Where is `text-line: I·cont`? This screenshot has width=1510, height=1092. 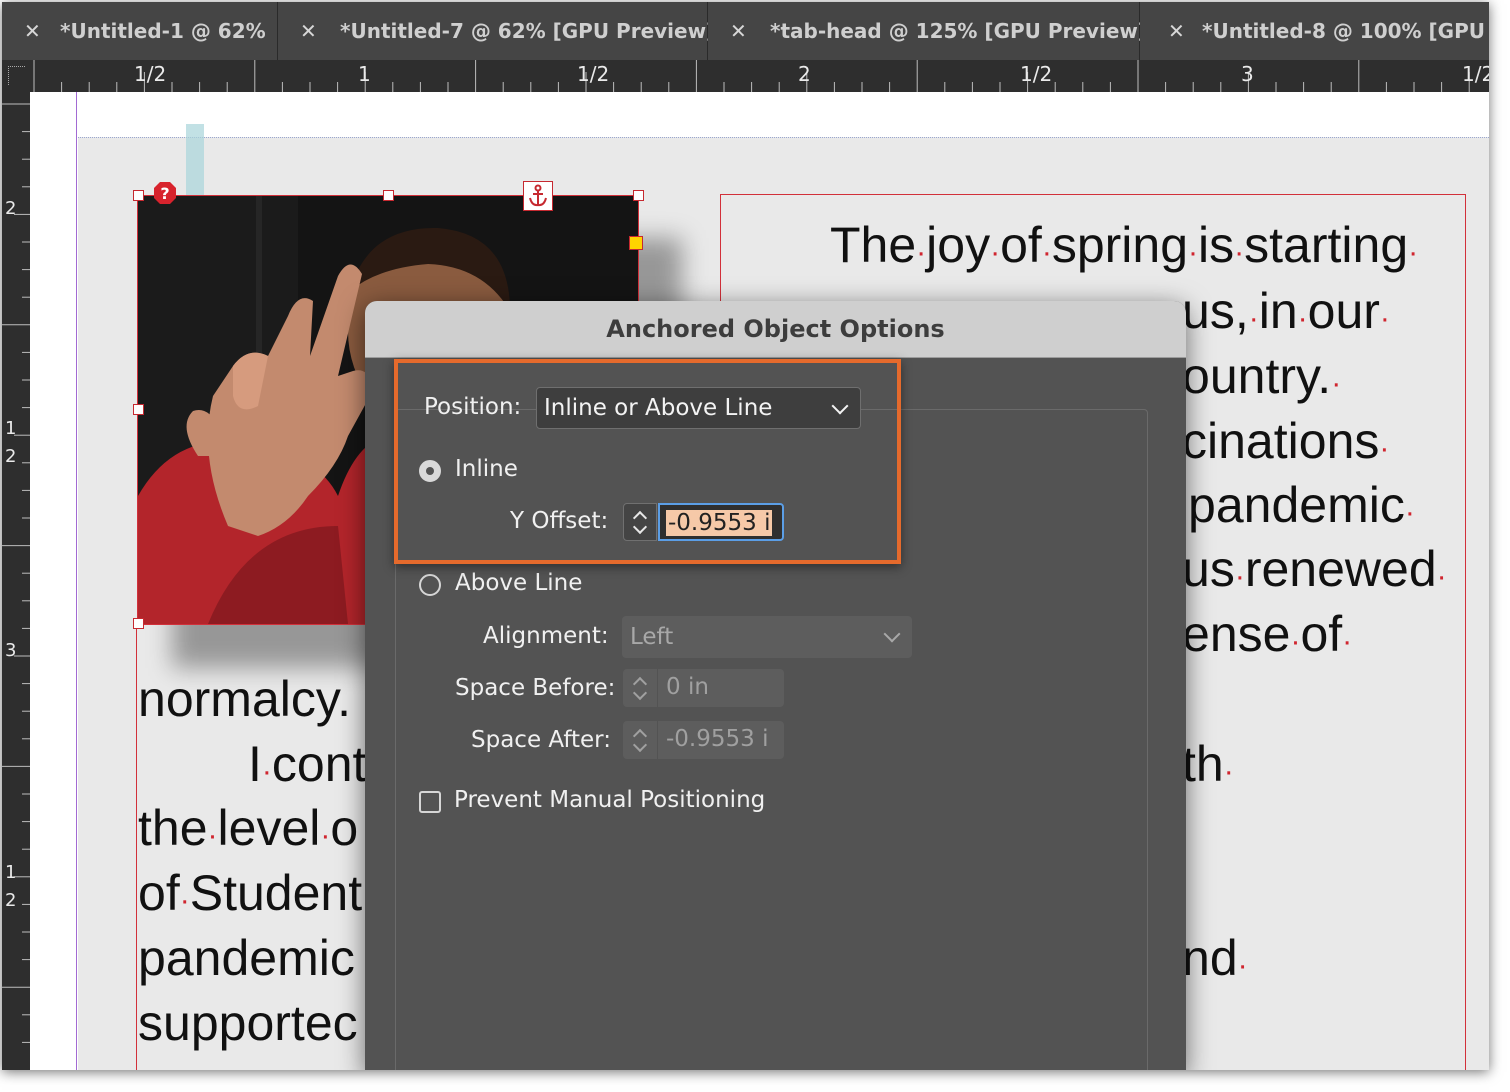 text-line: I·cont is located at coordinates (307, 764).